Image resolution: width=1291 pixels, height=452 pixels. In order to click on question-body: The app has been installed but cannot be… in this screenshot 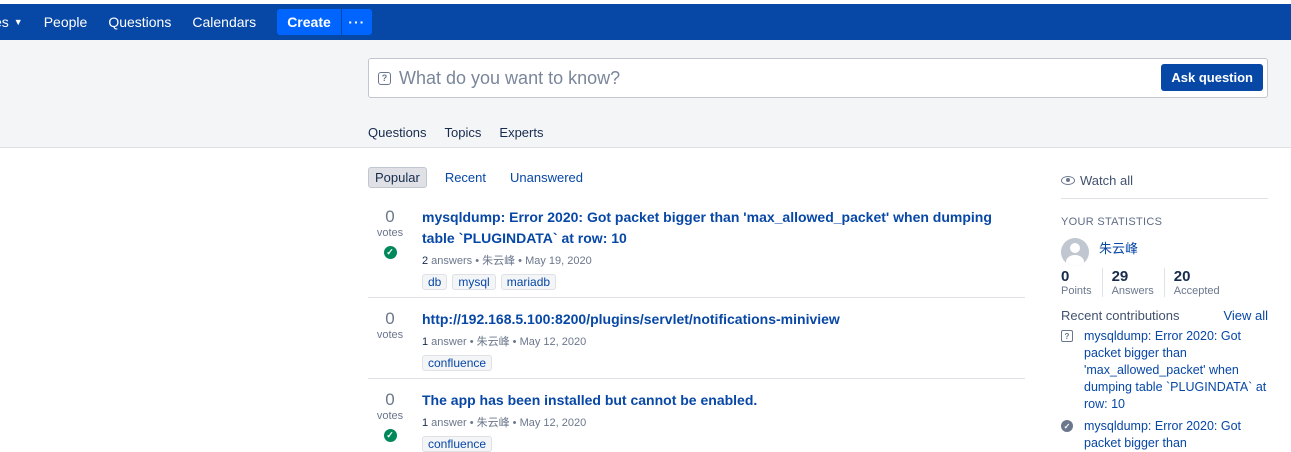, I will do `click(722, 421)`.